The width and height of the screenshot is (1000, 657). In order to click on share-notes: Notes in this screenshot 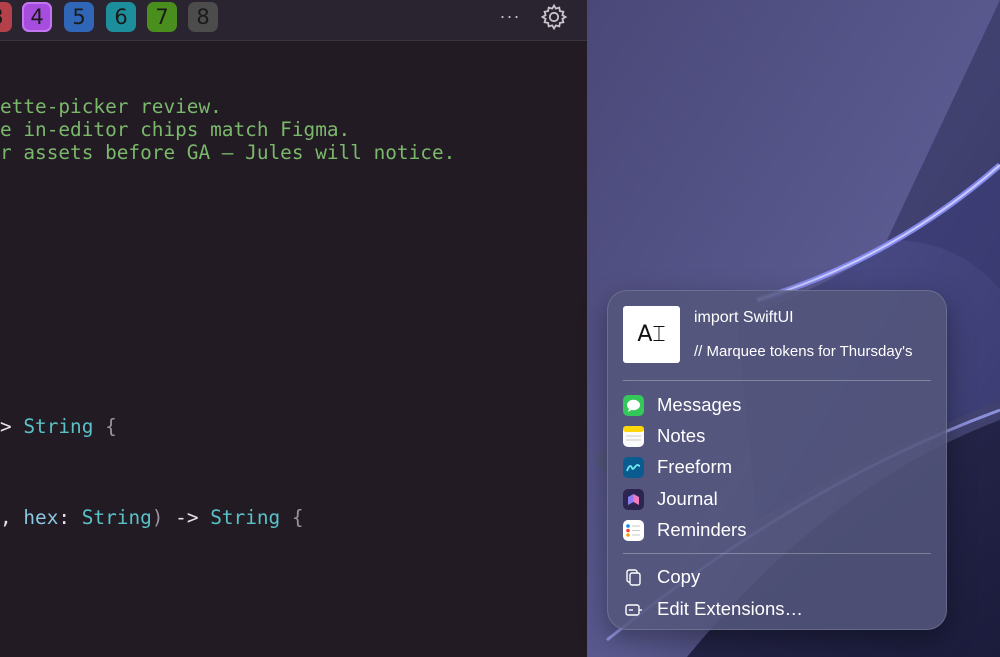, I will do `click(777, 436)`.